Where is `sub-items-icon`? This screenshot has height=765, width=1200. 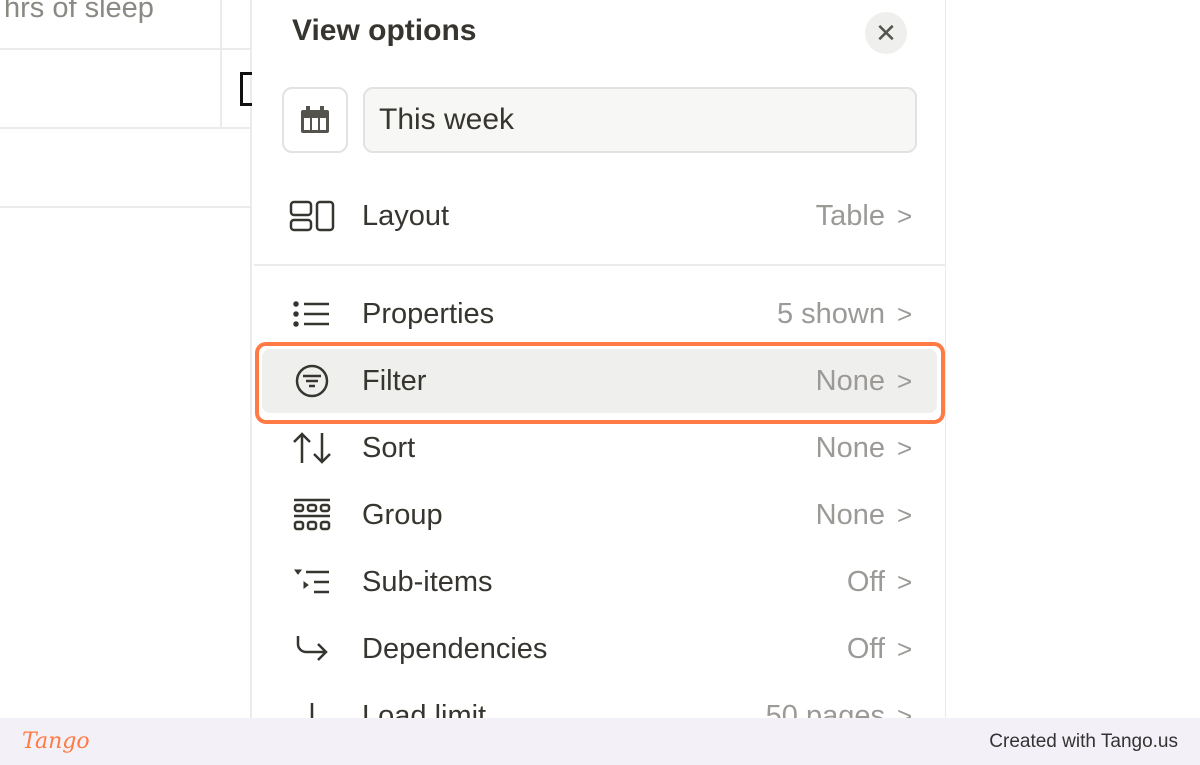 sub-items-icon is located at coordinates (312, 582).